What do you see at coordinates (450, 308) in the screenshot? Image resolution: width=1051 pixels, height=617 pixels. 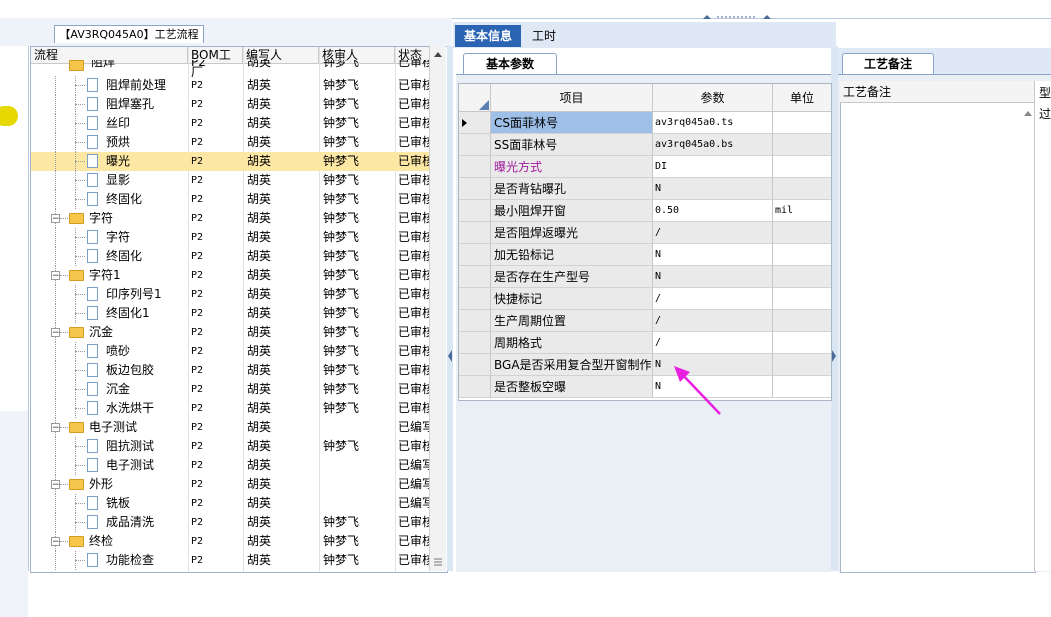 I see `left-middle-splitter` at bounding box center [450, 308].